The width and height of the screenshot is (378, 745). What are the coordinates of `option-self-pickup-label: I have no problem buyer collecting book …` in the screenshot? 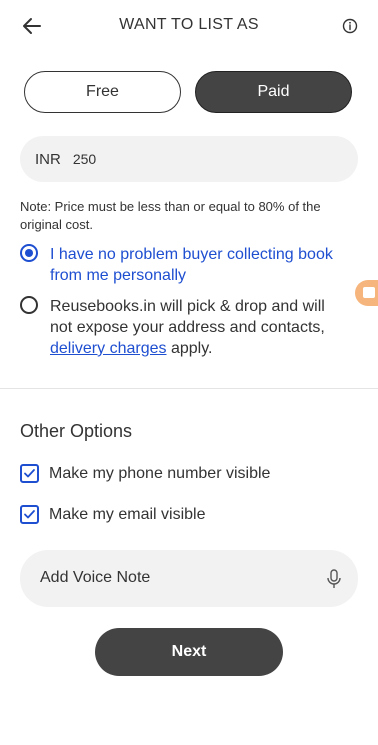 It's located at (200, 265).